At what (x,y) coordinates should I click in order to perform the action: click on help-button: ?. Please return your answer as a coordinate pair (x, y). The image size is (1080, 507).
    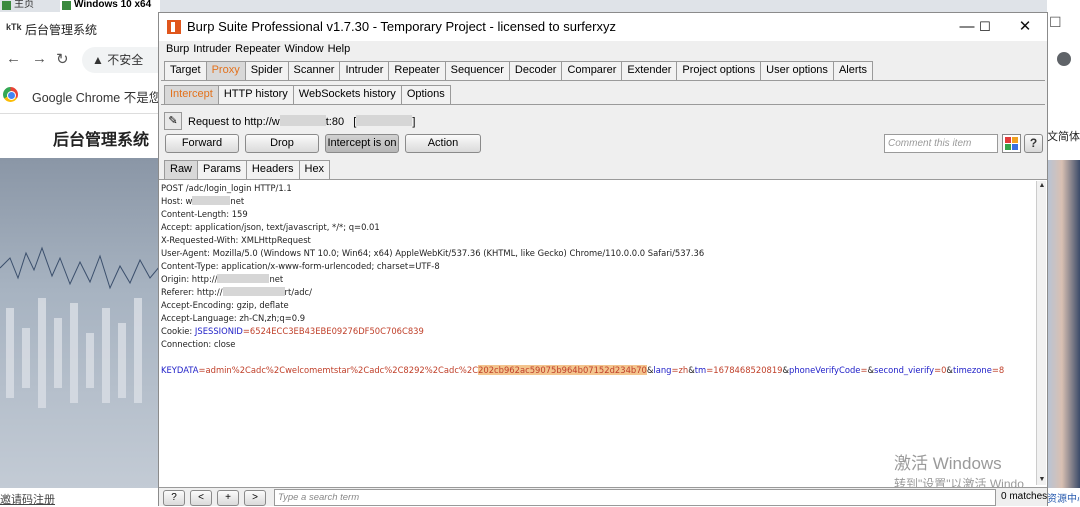
    Looking at the image, I should click on (1033, 143).